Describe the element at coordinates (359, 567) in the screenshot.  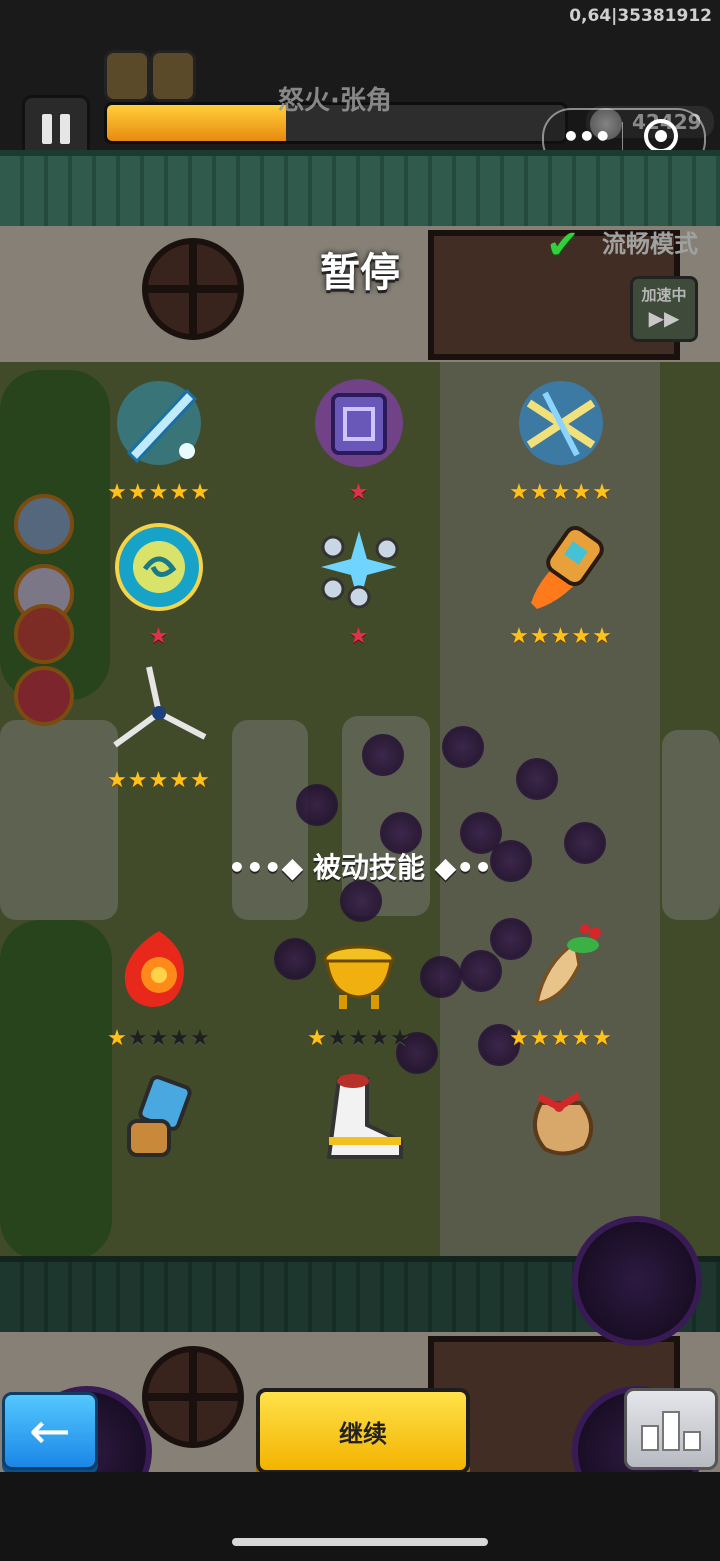
I see `frost-orbs-icon` at that location.